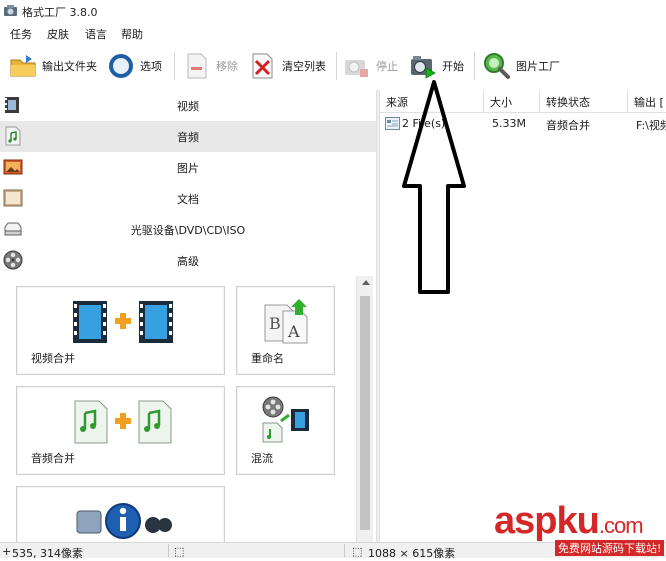 The width and height of the screenshot is (666, 561). Describe the element at coordinates (434, 187) in the screenshot. I see `annotation-arrow` at that location.